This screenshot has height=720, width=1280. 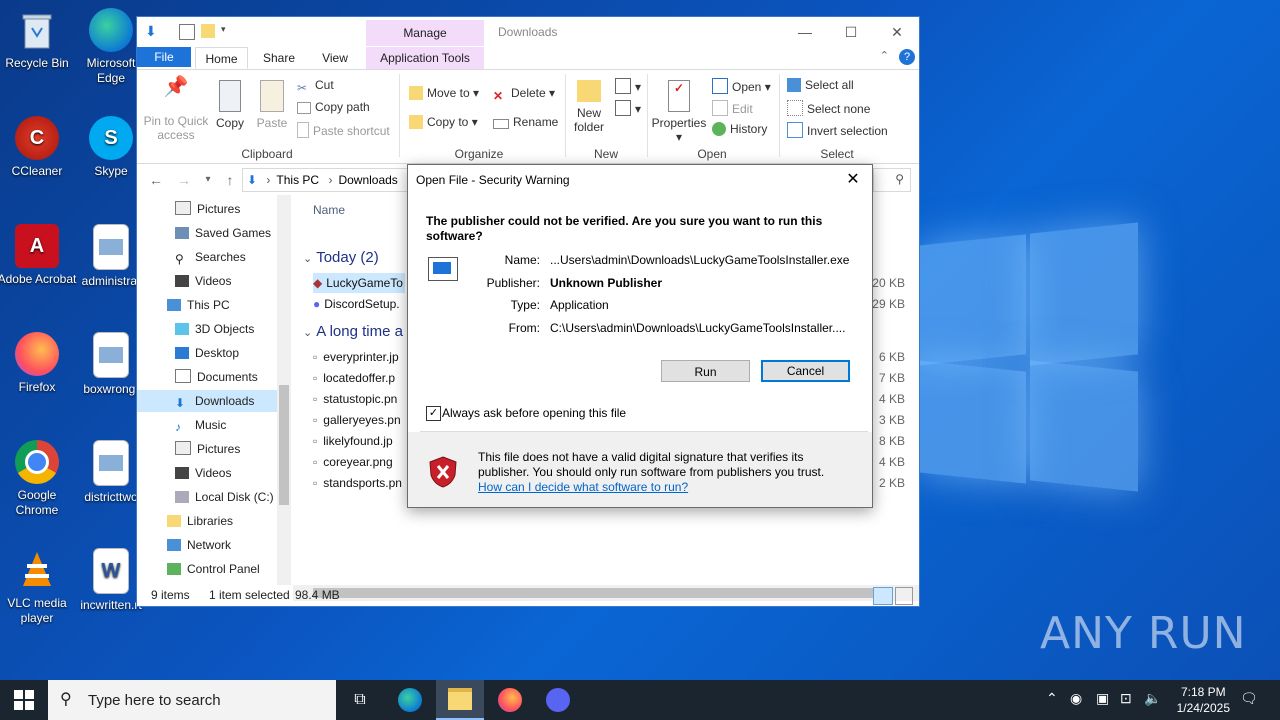 What do you see at coordinates (284, 445) in the screenshot?
I see `scrollbar-thumb` at bounding box center [284, 445].